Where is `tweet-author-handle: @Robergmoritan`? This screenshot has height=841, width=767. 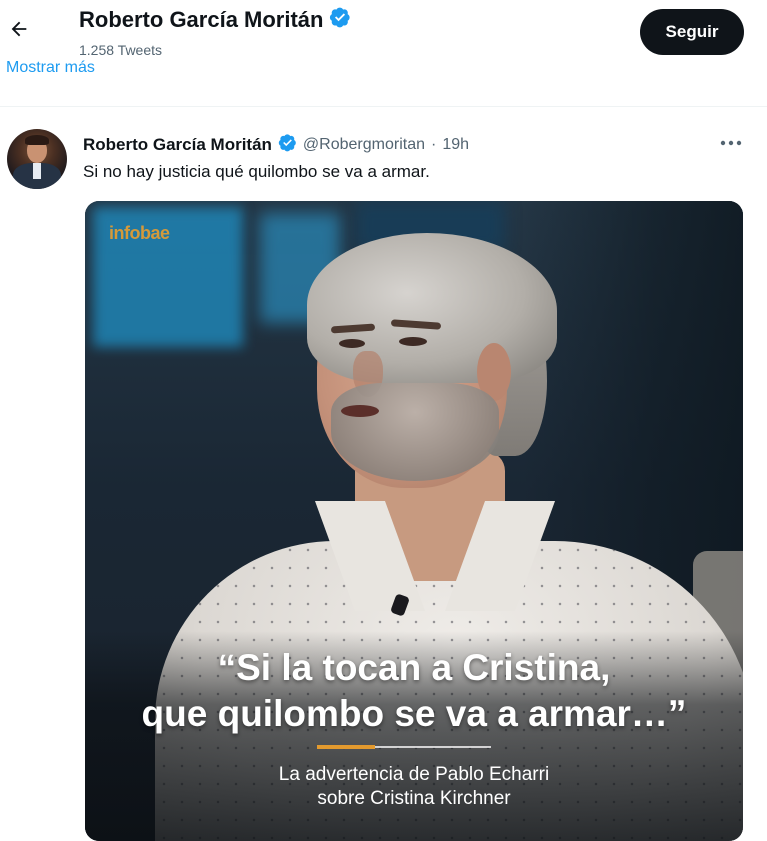 tweet-author-handle: @Robergmoritan is located at coordinates (364, 145).